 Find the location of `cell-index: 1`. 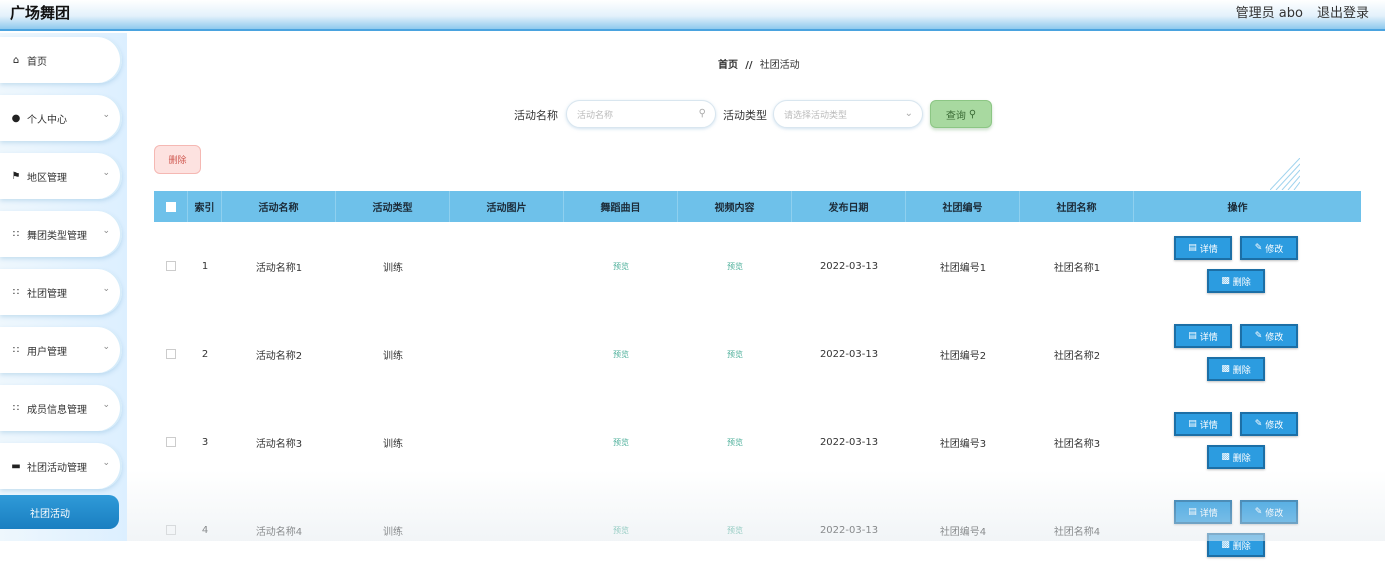

cell-index: 1 is located at coordinates (205, 266).